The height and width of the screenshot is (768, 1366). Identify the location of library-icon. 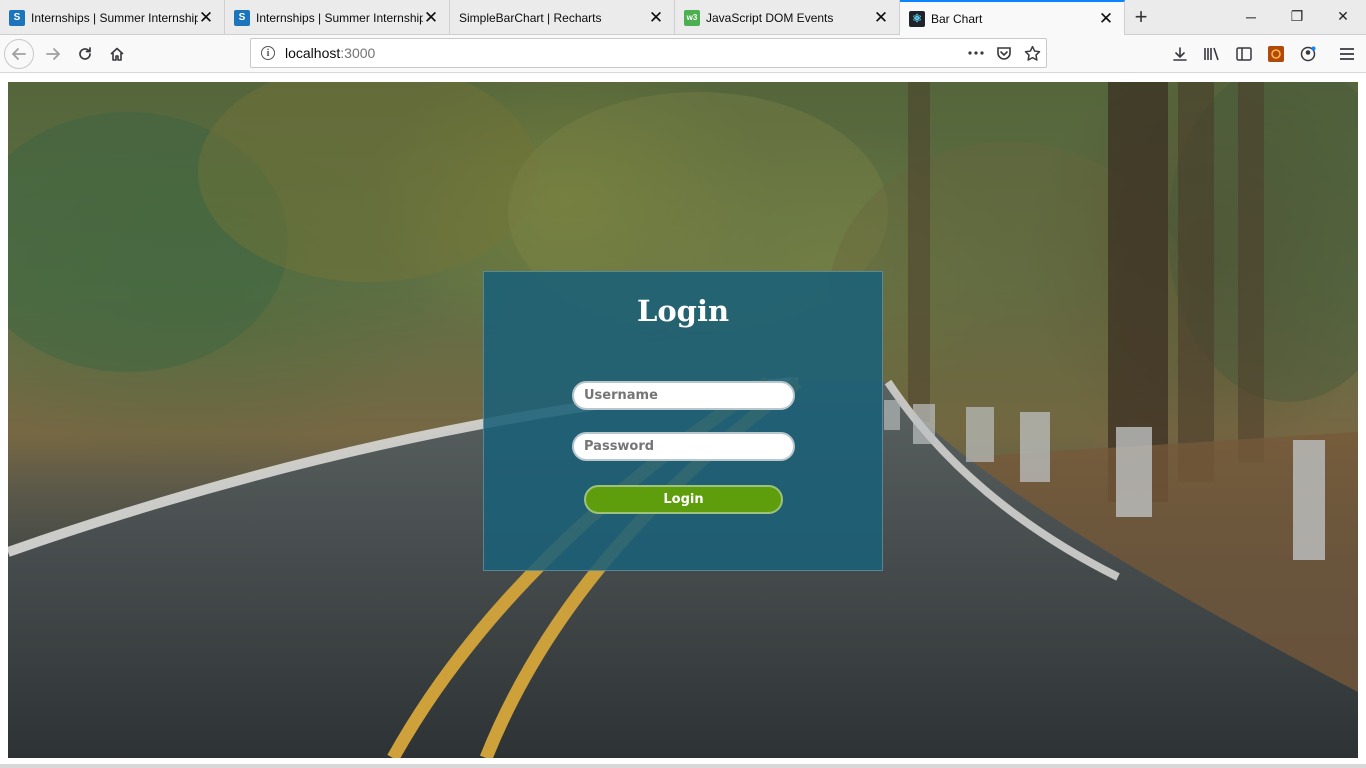
(1211, 54).